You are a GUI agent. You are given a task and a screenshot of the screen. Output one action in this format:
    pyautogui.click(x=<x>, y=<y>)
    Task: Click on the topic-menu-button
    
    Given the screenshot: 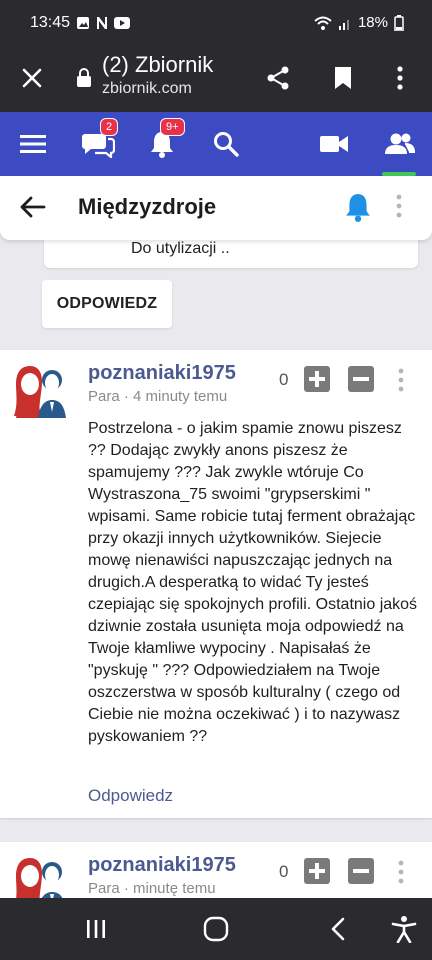 What is the action you would take?
    pyautogui.click(x=399, y=208)
    